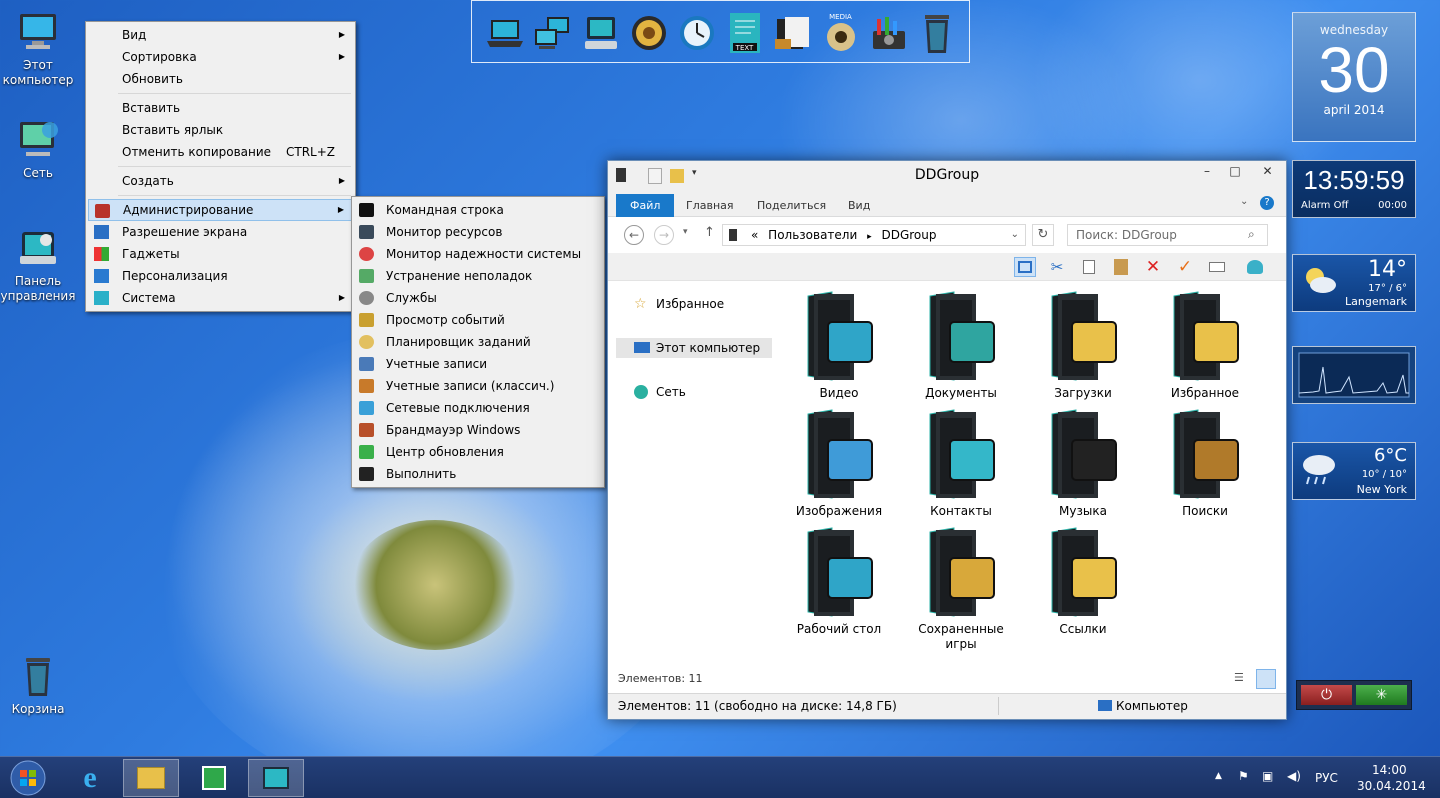 The height and width of the screenshot is (798, 1440). I want to click on back-button: ←, so click(634, 235).